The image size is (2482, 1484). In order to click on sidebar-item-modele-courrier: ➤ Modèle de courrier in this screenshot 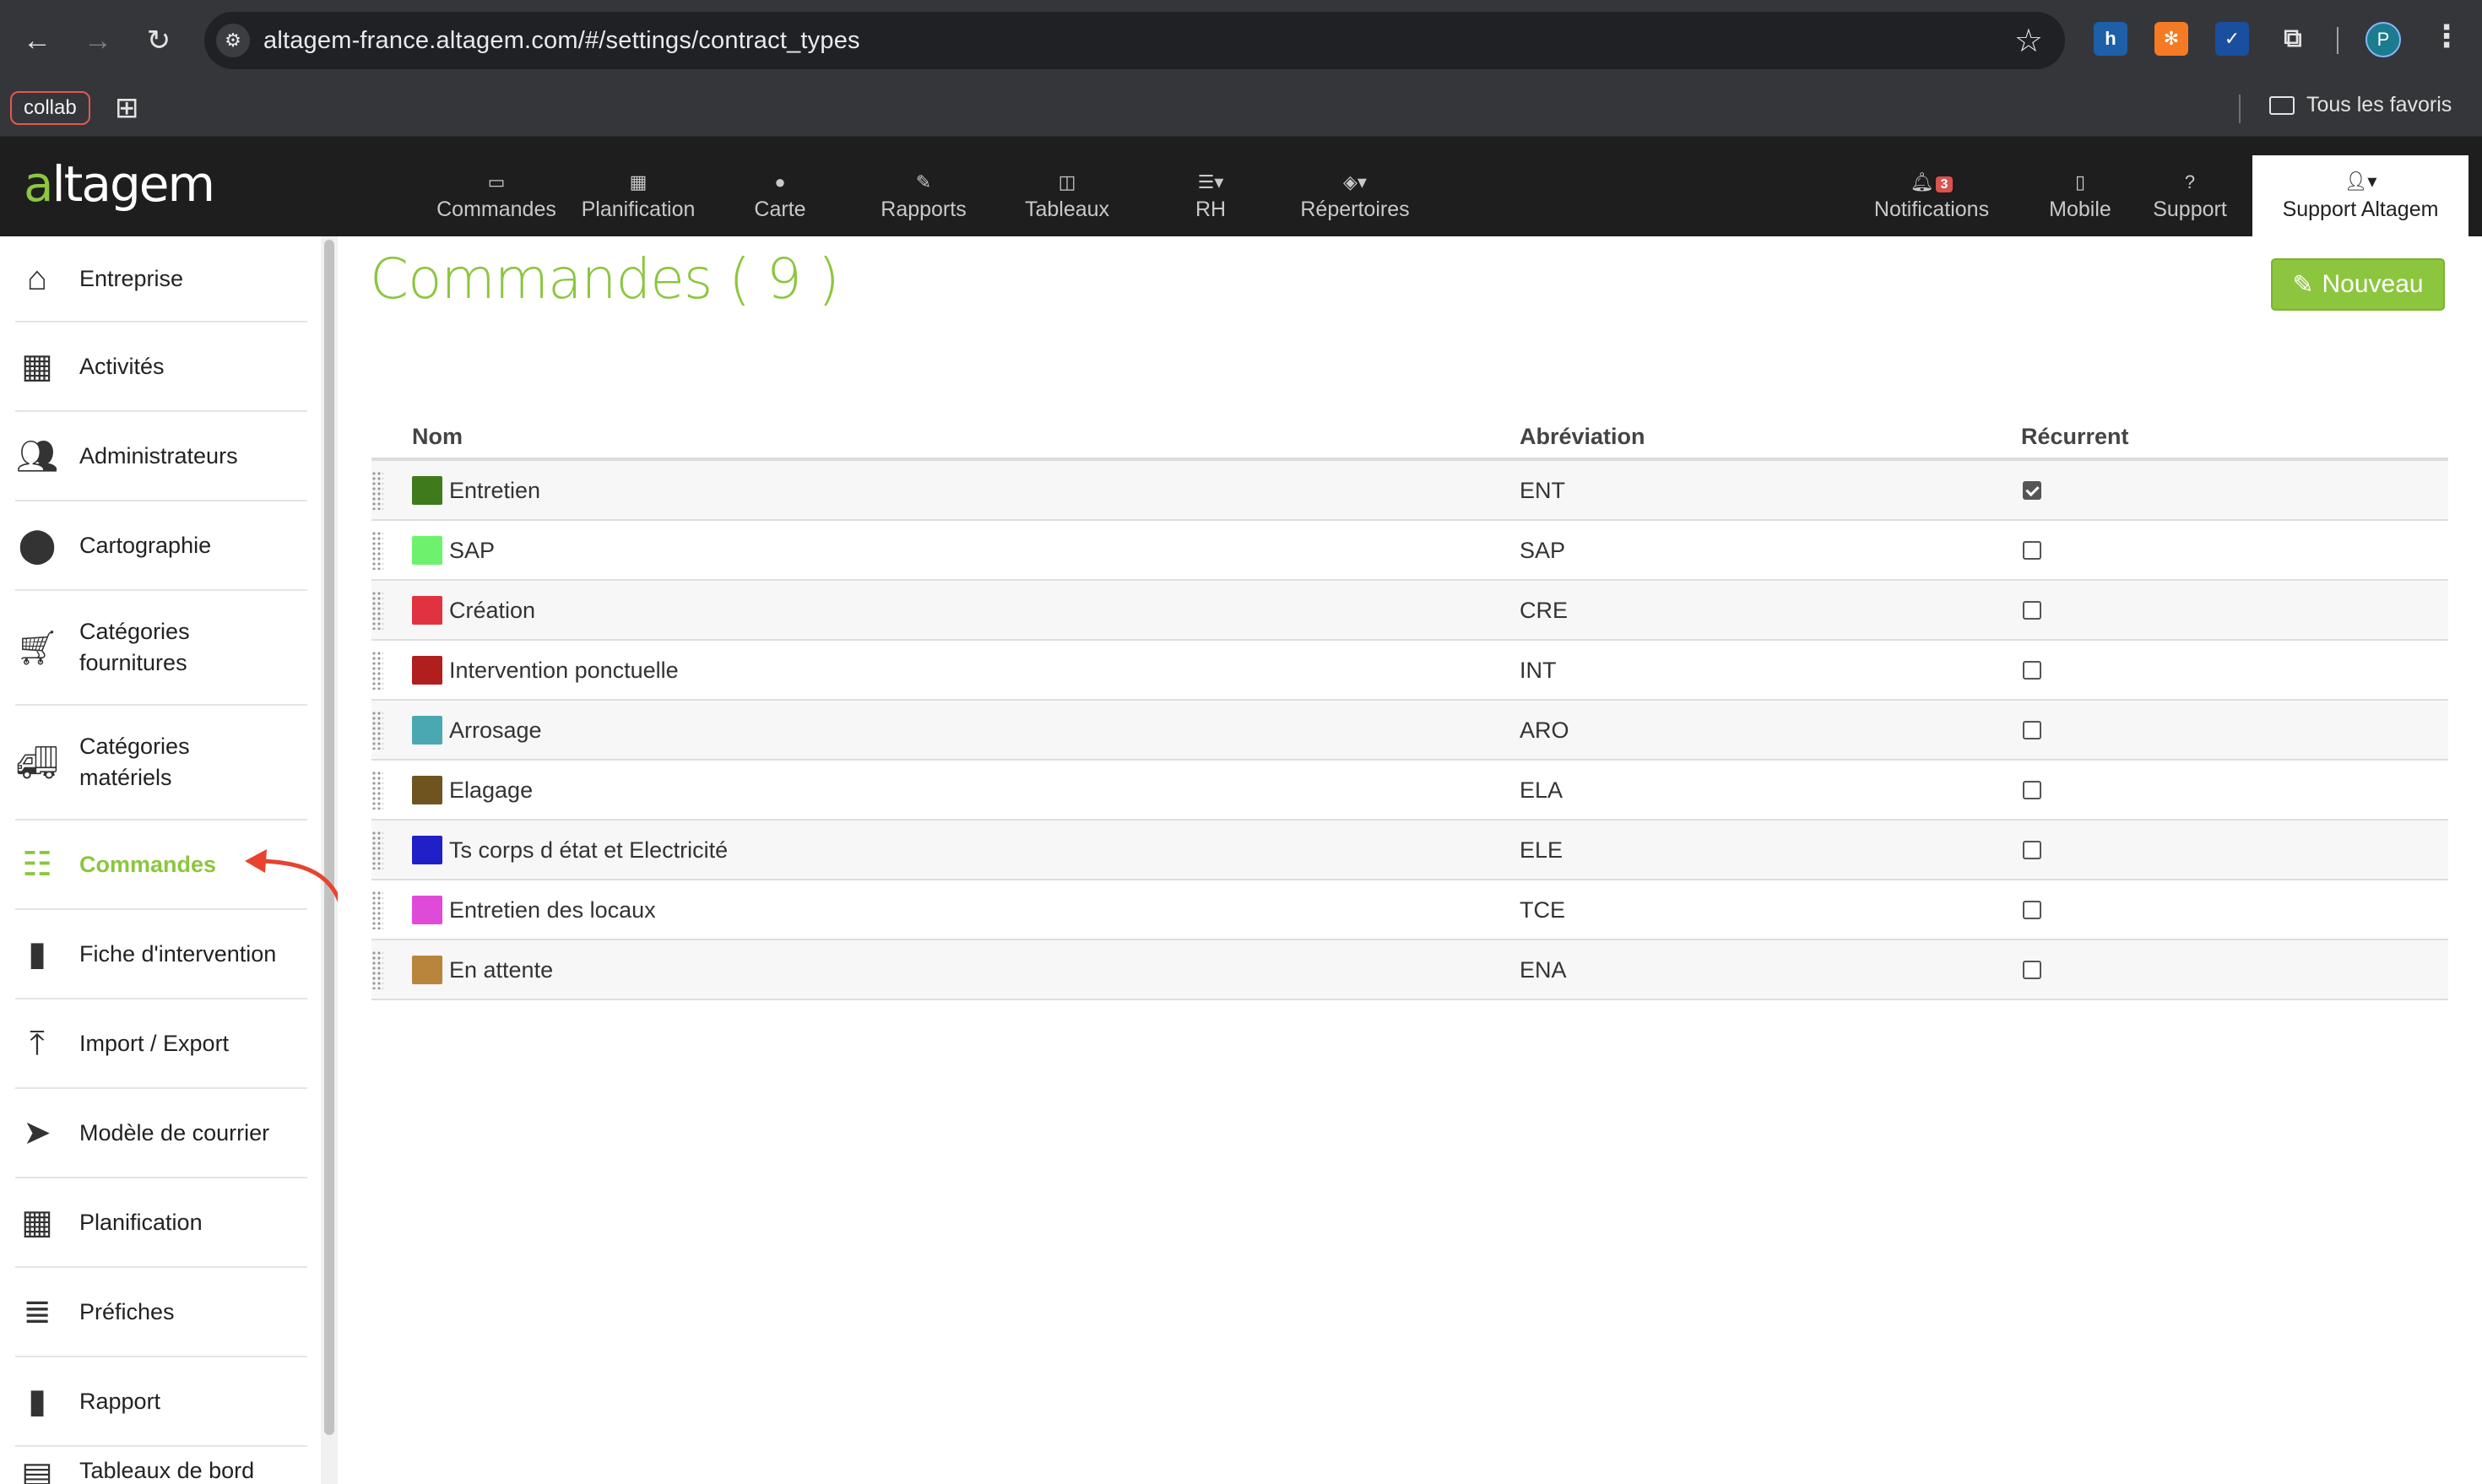, I will do `click(161, 1133)`.